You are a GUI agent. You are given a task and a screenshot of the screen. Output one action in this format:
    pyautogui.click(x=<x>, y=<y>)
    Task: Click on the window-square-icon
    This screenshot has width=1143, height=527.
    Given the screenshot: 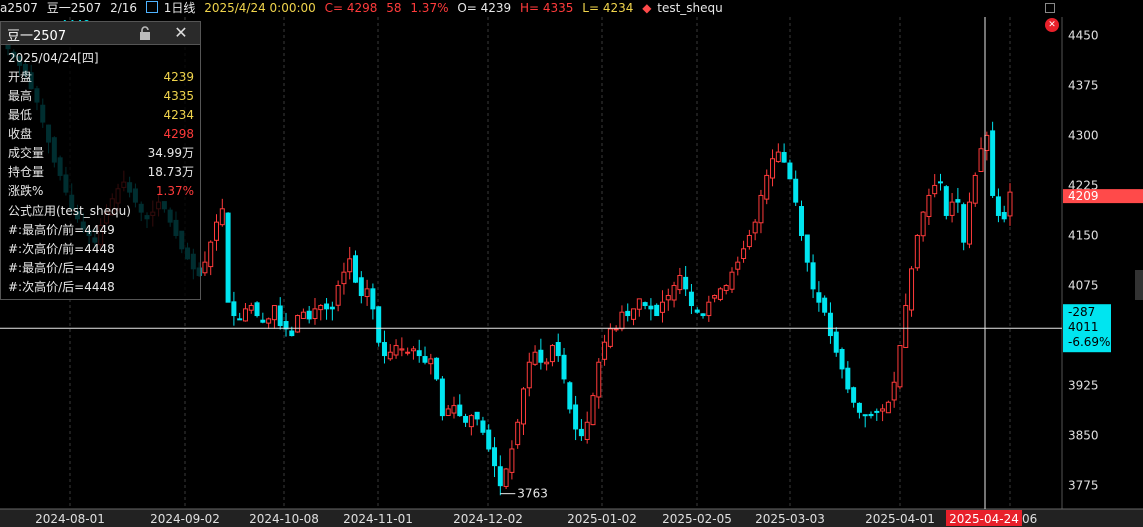 What is the action you would take?
    pyautogui.click(x=1050, y=8)
    